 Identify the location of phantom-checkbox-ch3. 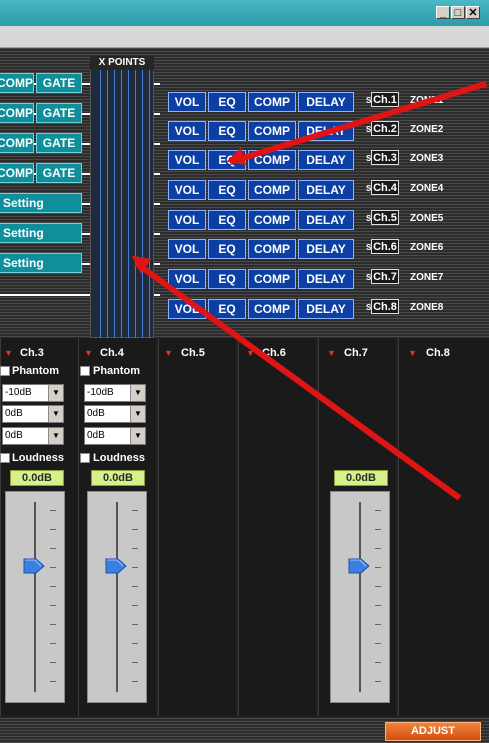
(5, 371).